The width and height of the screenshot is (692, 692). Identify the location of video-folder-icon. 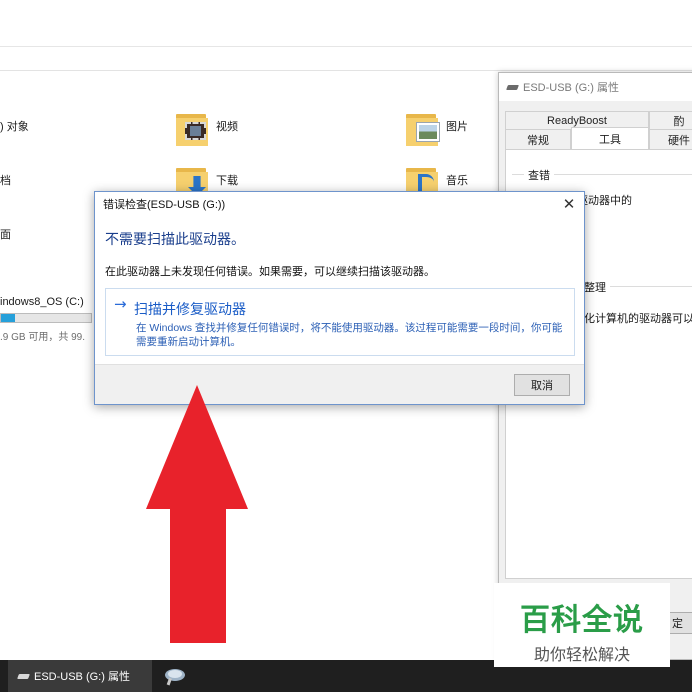
(193, 131).